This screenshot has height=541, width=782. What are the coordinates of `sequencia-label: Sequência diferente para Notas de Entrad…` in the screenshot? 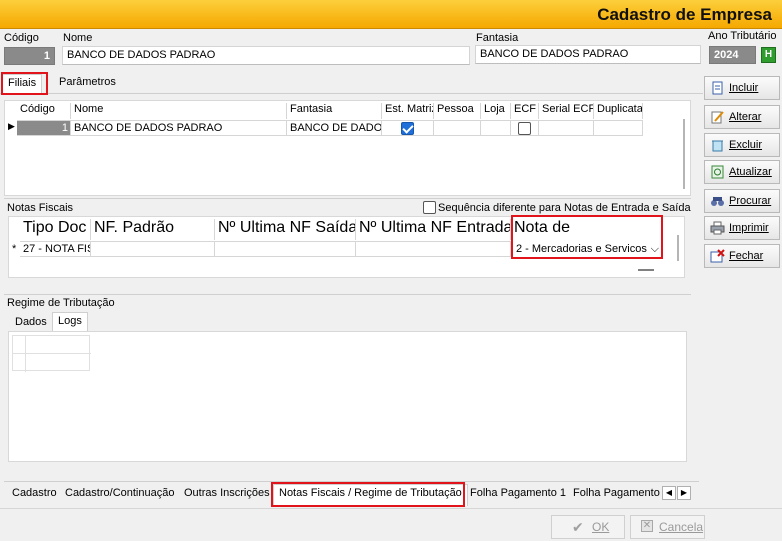 It's located at (564, 208).